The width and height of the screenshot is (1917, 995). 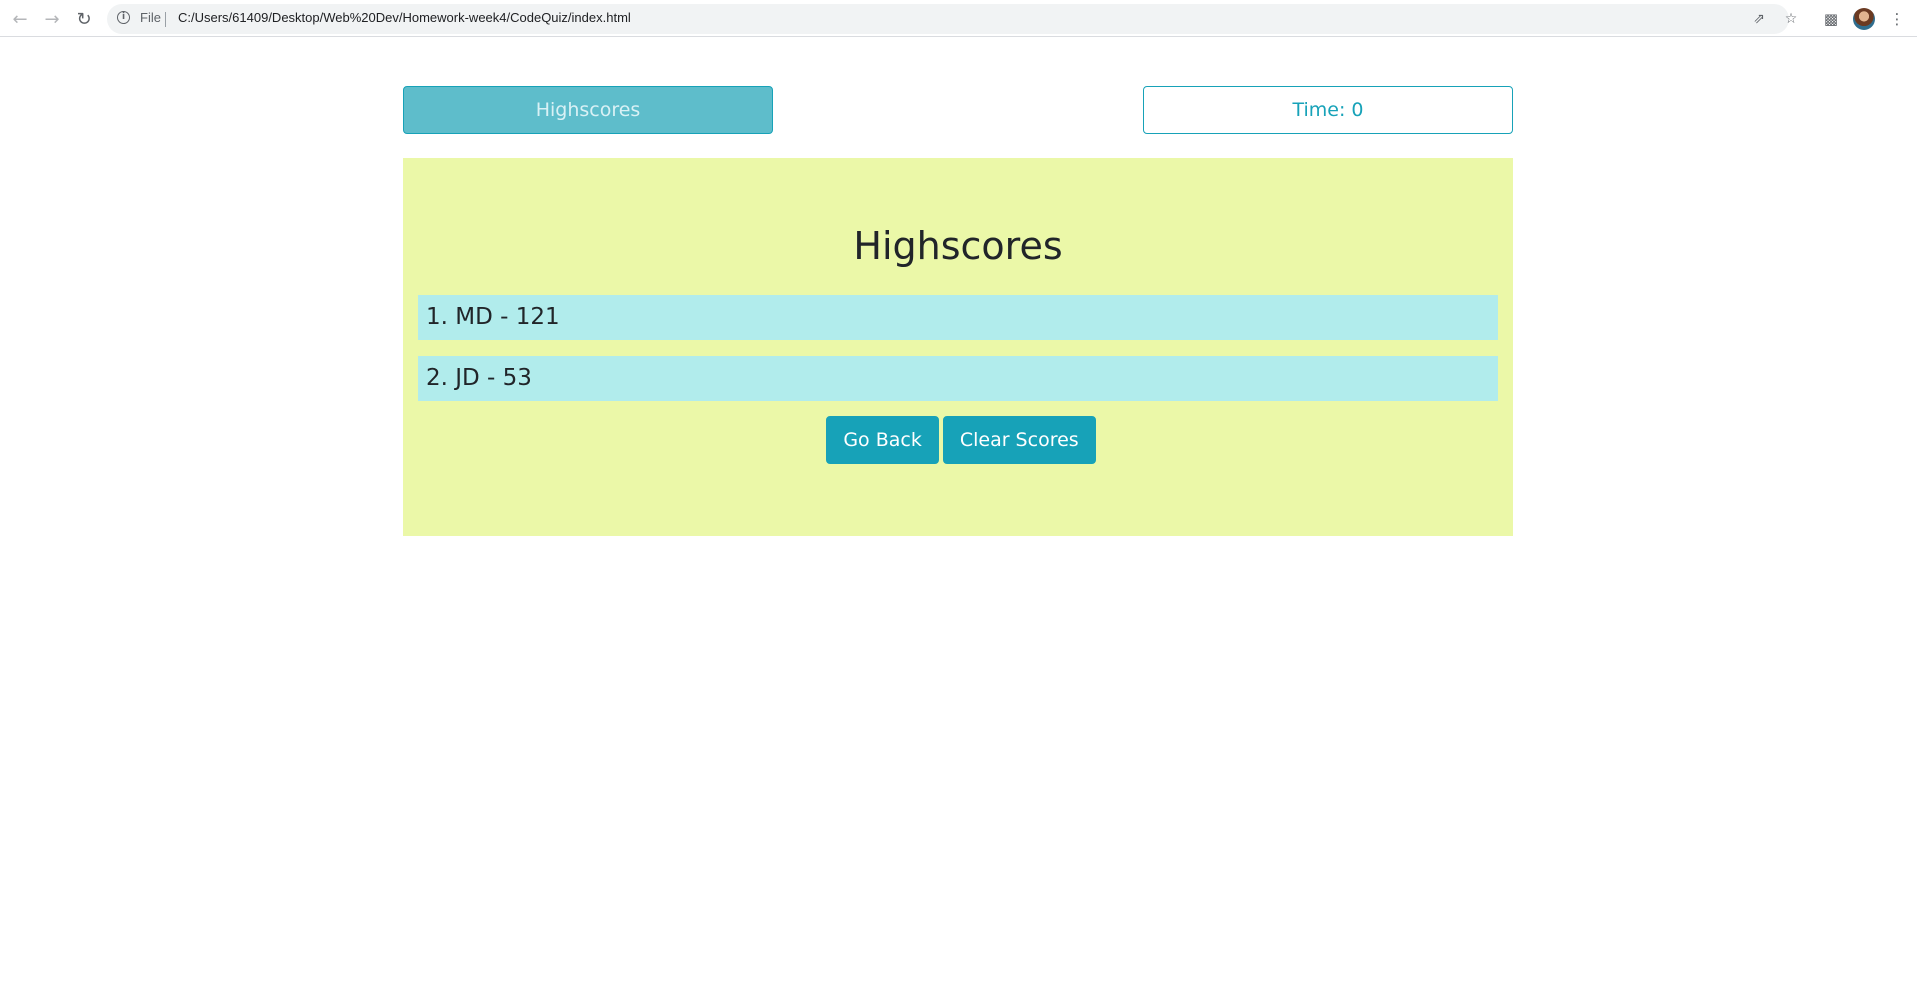 I want to click on clear-scores-button: Clear Scores, so click(x=1019, y=440).